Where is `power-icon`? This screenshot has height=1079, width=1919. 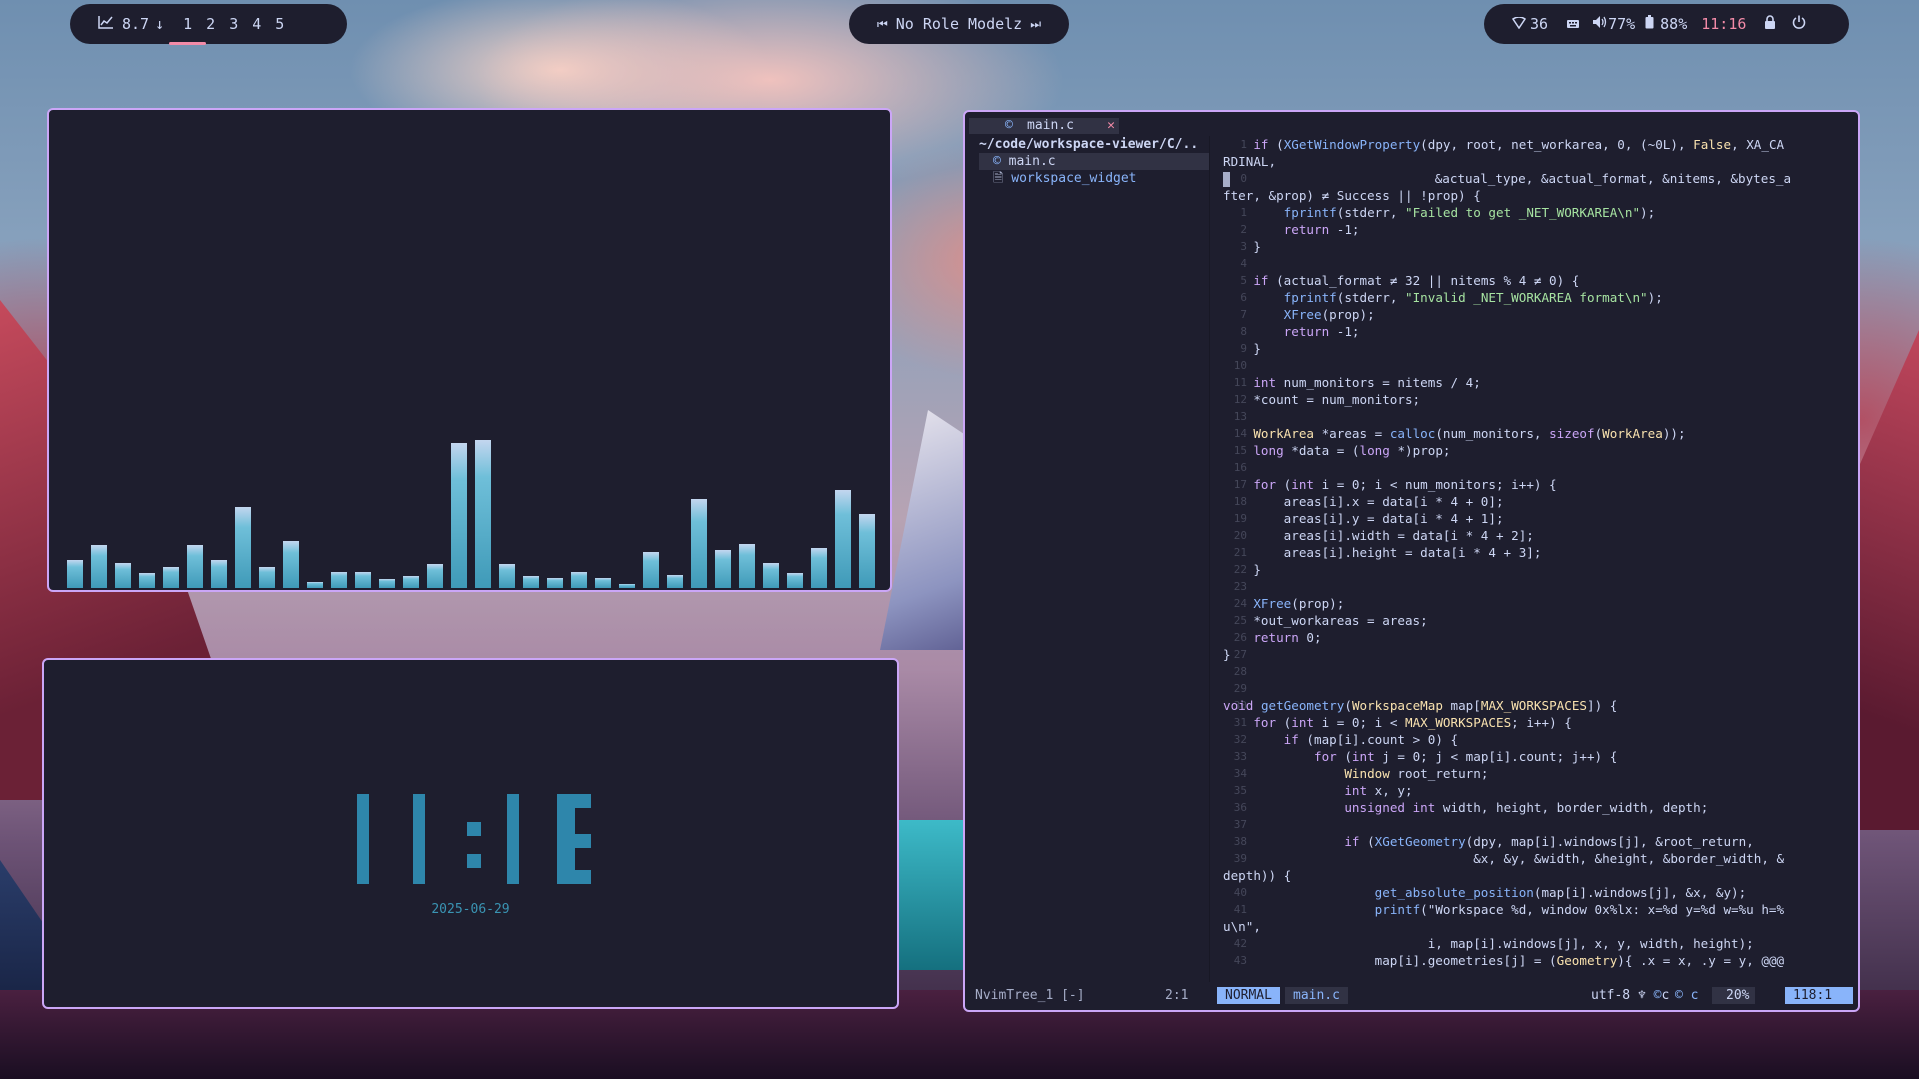
power-icon is located at coordinates (1799, 24).